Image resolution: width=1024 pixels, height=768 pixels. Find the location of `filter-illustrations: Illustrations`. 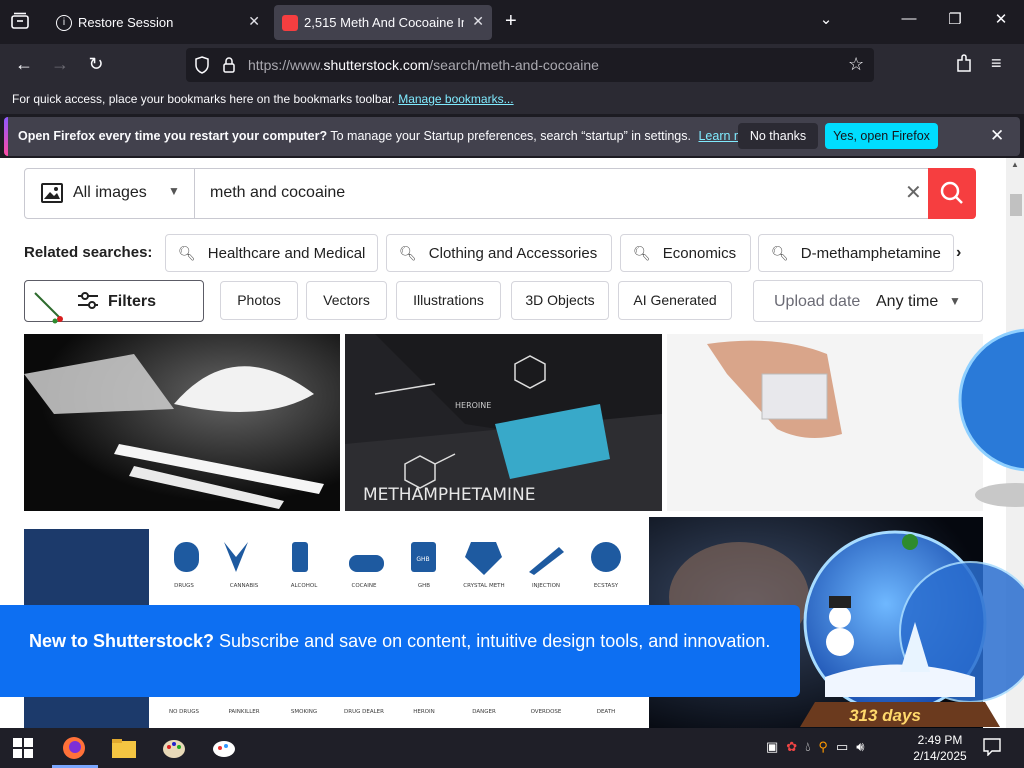

filter-illustrations: Illustrations is located at coordinates (448, 300).